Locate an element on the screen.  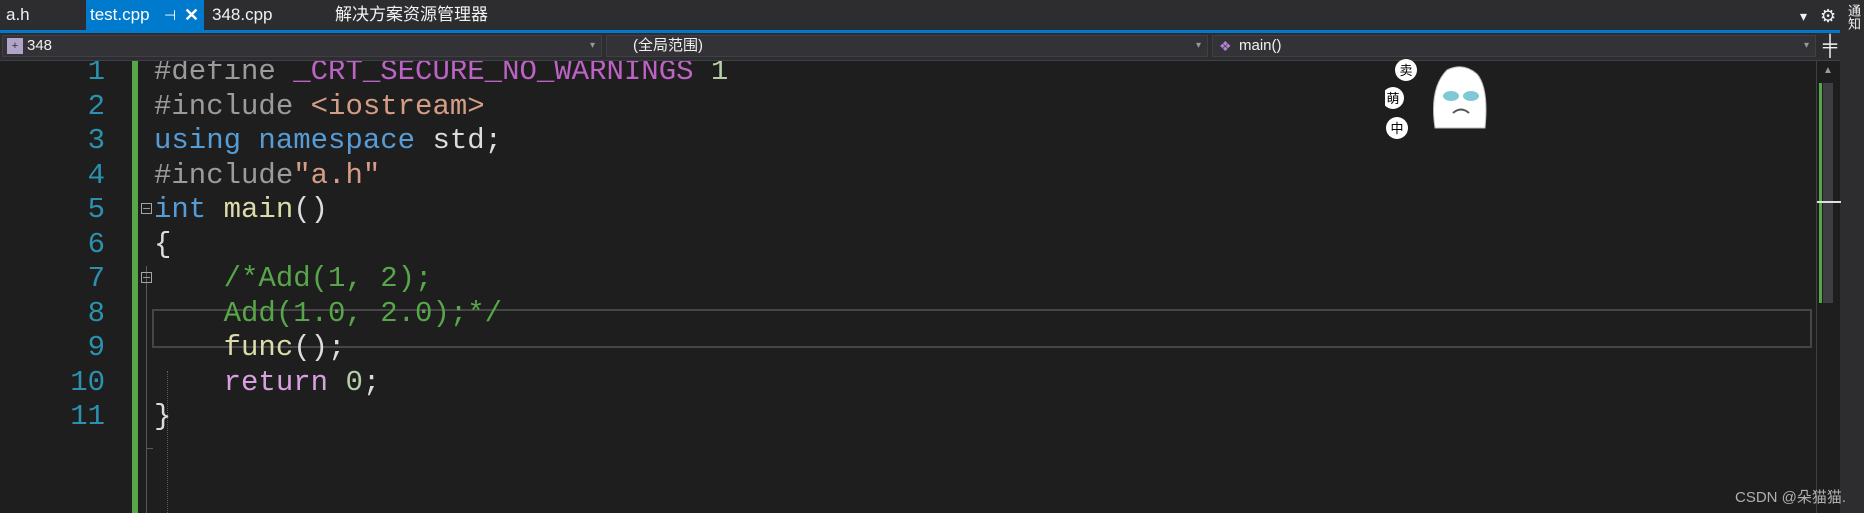
notifications-tab: 通知 is located at coordinates (1853, 17).